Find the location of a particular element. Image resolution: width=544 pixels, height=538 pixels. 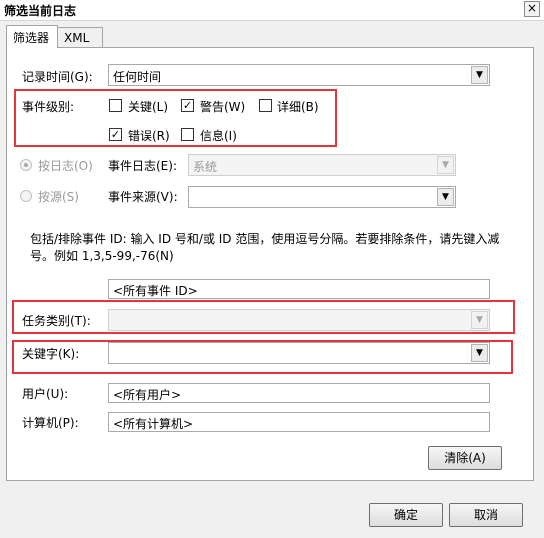

by-log-label: 按日志(O) is located at coordinates (65, 165).